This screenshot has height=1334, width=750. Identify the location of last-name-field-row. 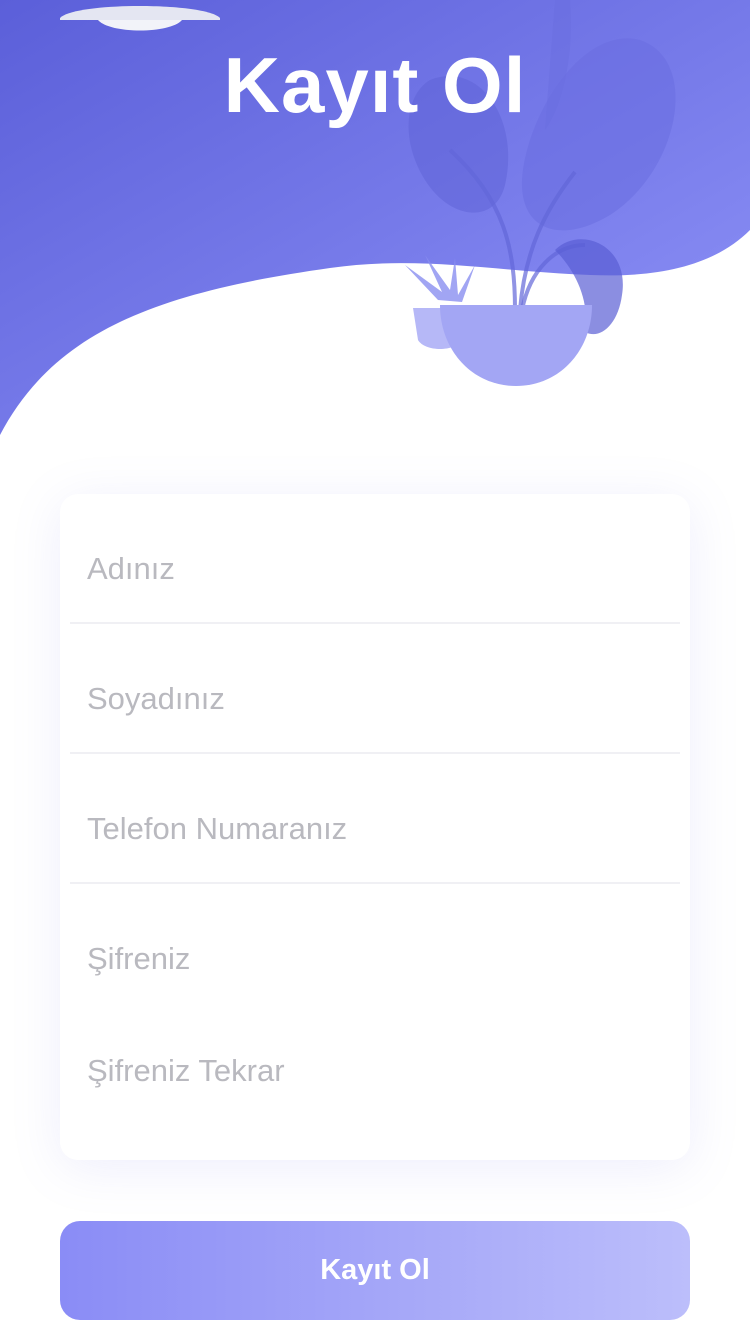
(375, 689).